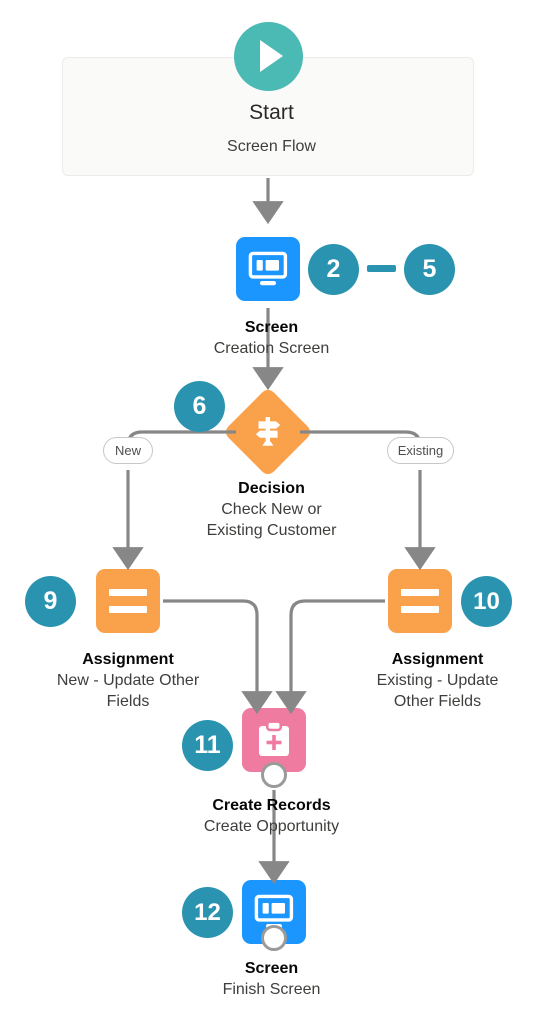  Describe the element at coordinates (271, 990) in the screenshot. I see `node-subtitle: Finish Screen` at that location.